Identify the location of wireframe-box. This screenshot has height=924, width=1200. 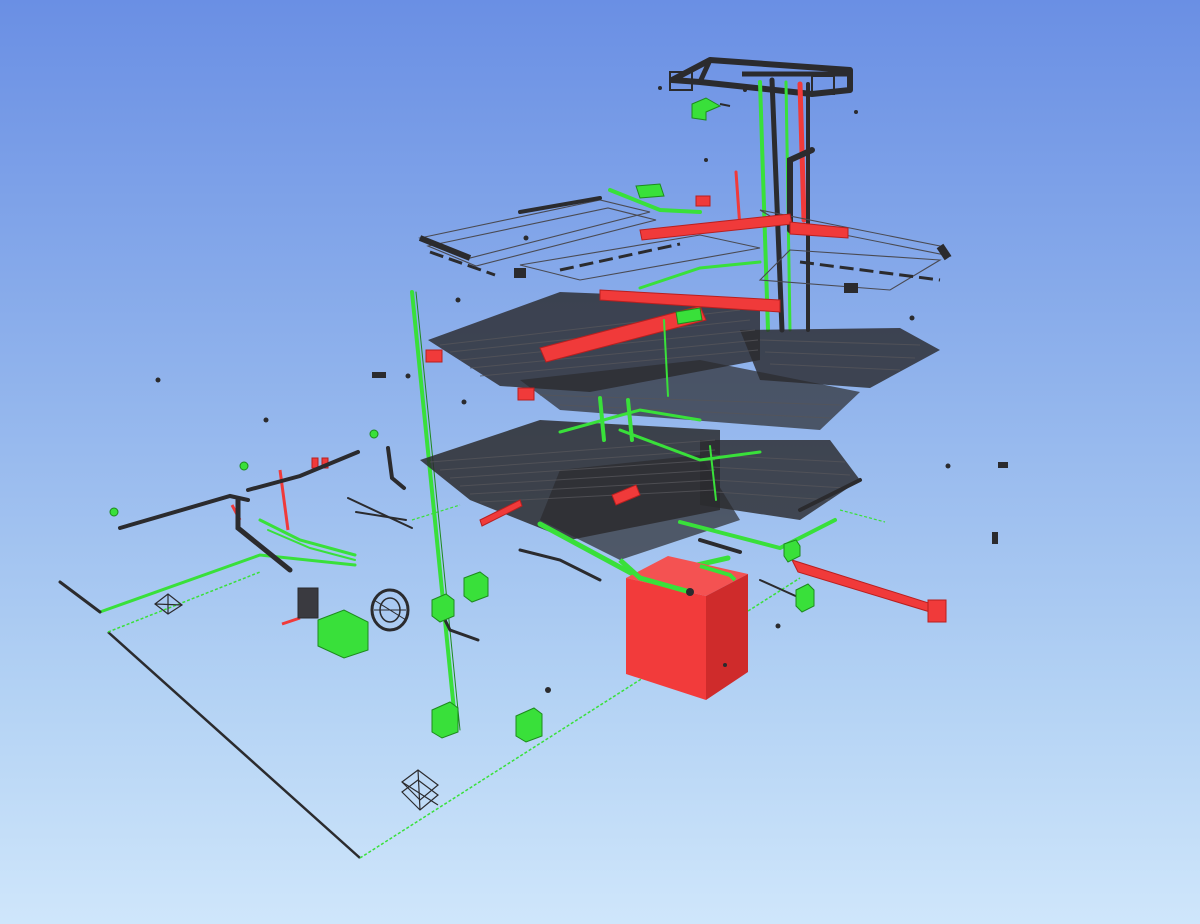
(296, 702).